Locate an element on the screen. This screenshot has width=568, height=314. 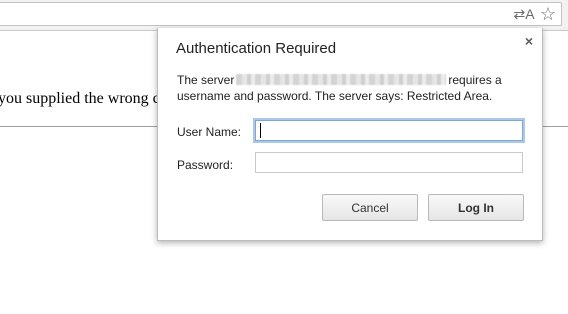
translate-icon: ⇄A is located at coordinates (523, 14).